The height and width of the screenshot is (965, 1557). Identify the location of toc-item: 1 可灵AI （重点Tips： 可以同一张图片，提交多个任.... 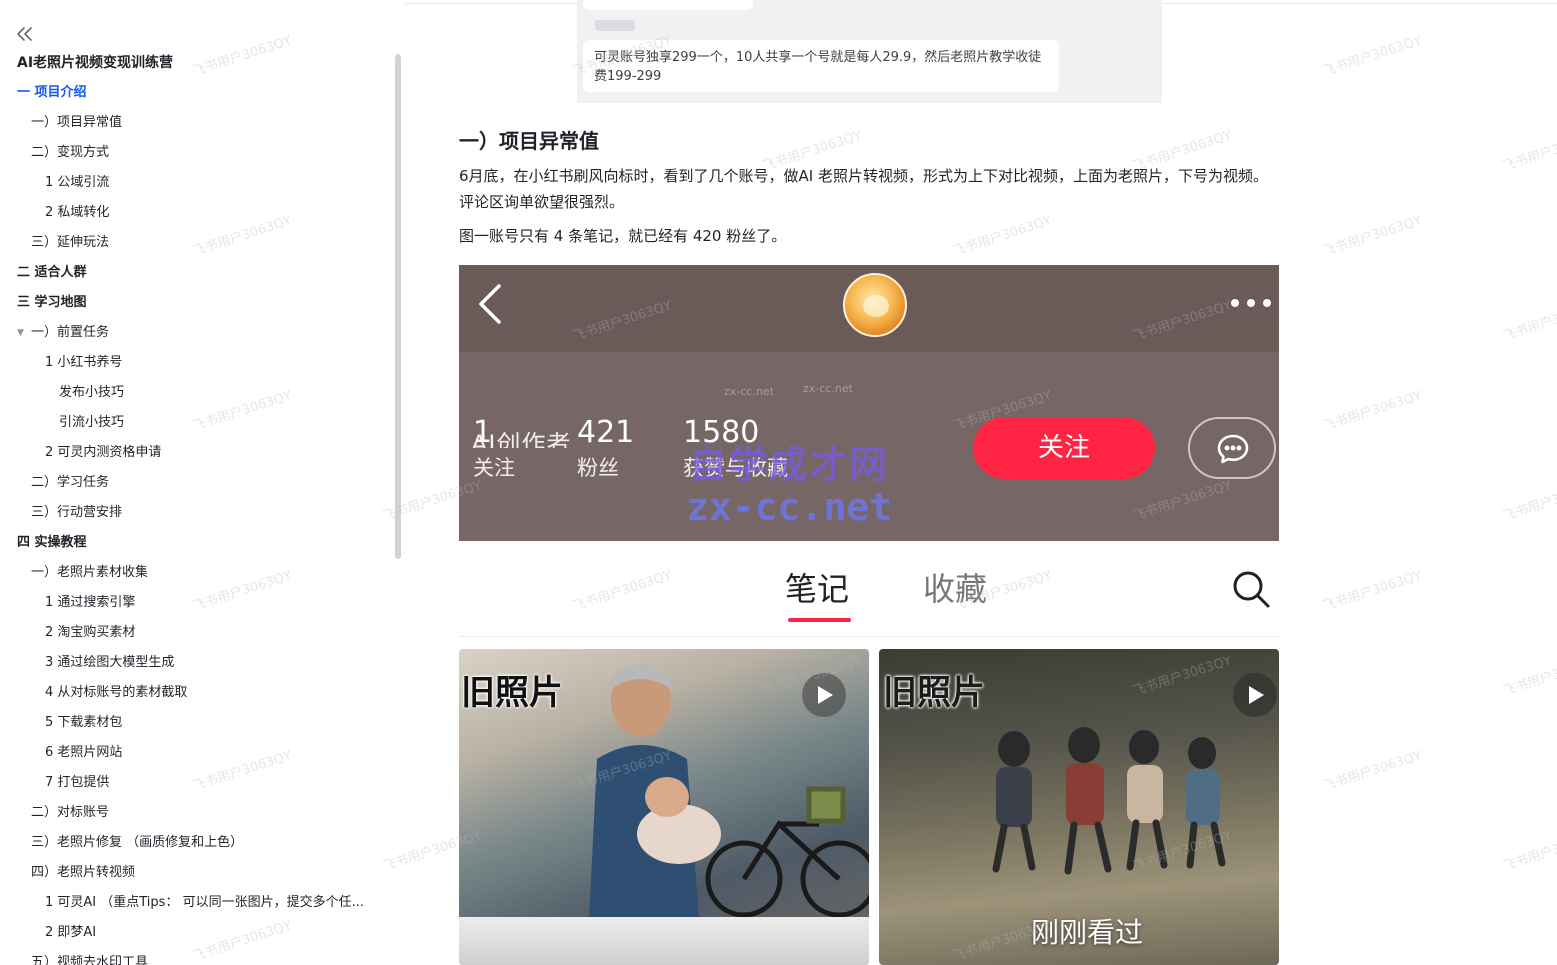
(197, 903).